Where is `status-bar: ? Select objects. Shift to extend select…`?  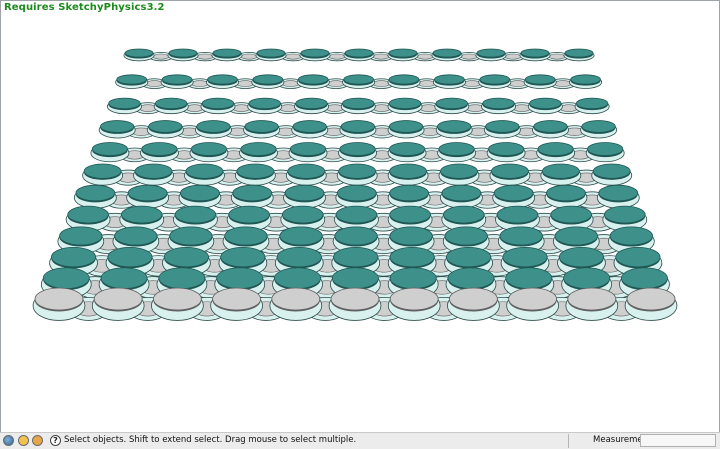 status-bar: ? Select objects. Shift to extend select… is located at coordinates (360, 440).